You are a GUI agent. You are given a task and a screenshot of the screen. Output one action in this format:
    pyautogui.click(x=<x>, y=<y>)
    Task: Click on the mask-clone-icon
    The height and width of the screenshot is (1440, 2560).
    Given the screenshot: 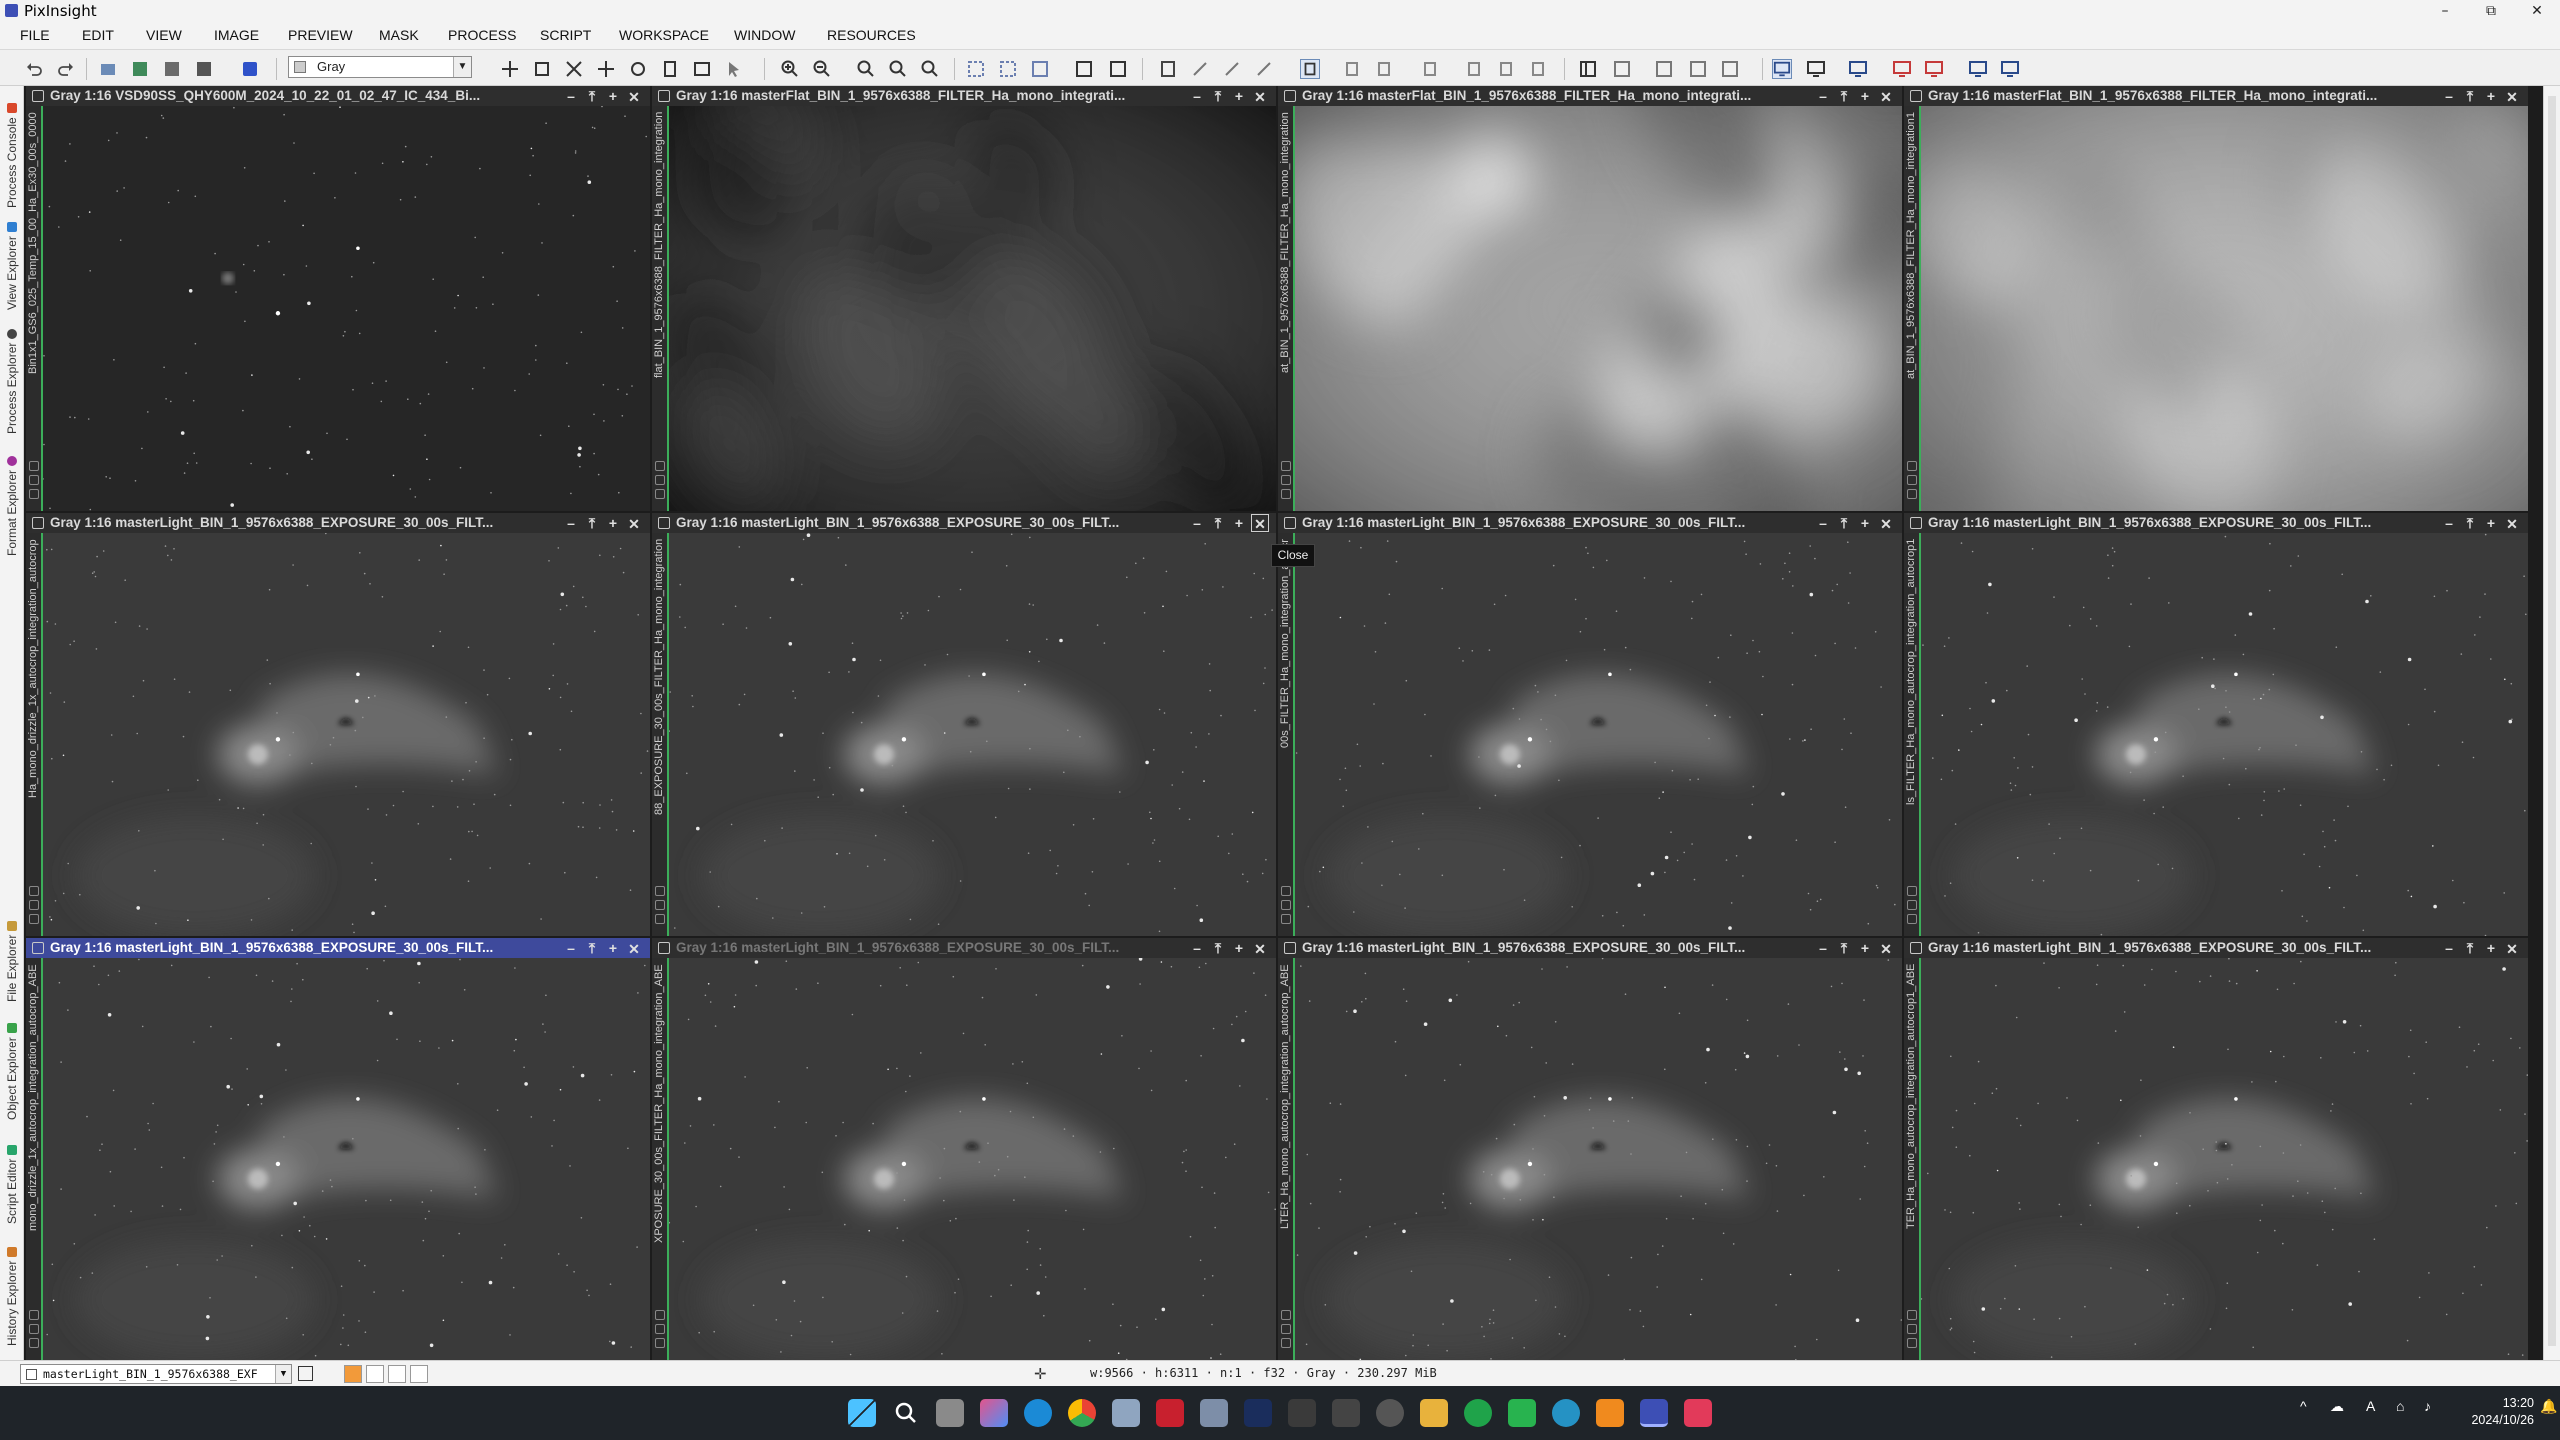 What is the action you would take?
    pyautogui.click(x=1538, y=69)
    